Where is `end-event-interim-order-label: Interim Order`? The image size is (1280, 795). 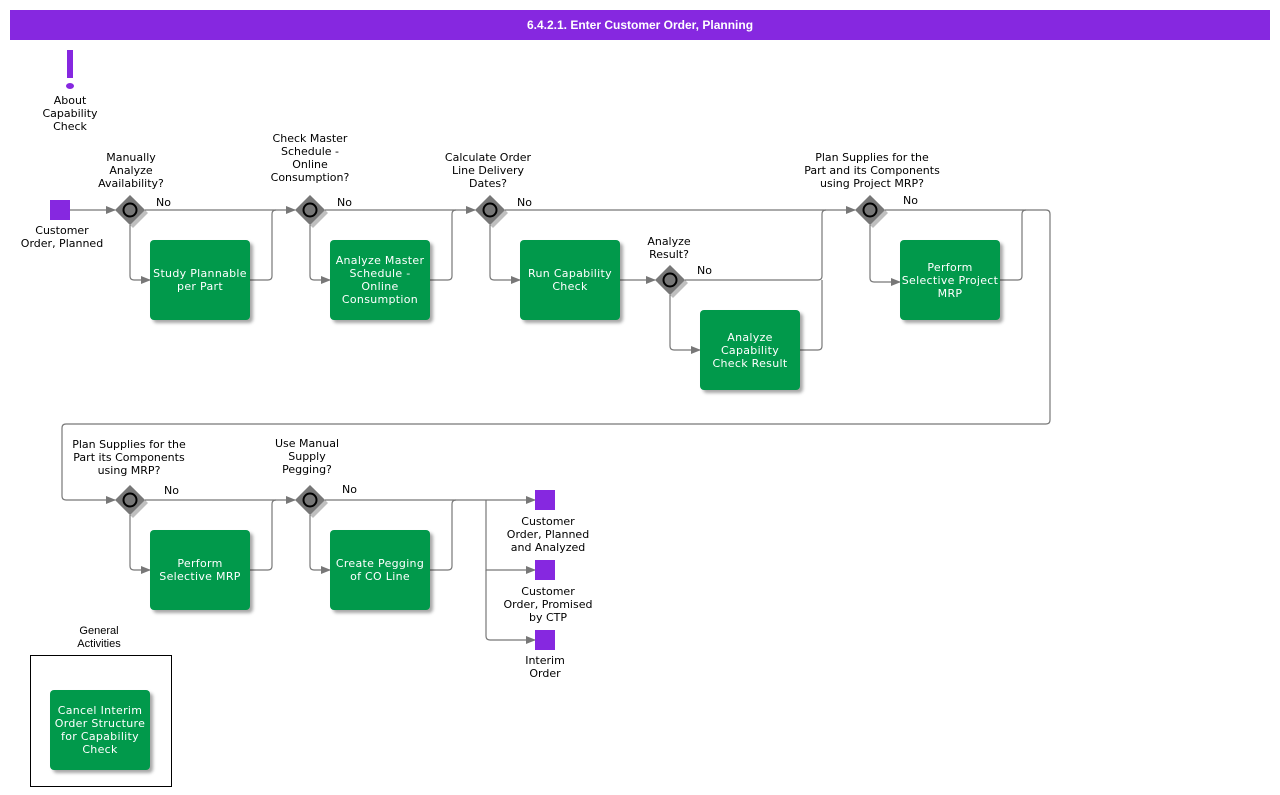 end-event-interim-order-label: Interim Order is located at coordinates (545, 667).